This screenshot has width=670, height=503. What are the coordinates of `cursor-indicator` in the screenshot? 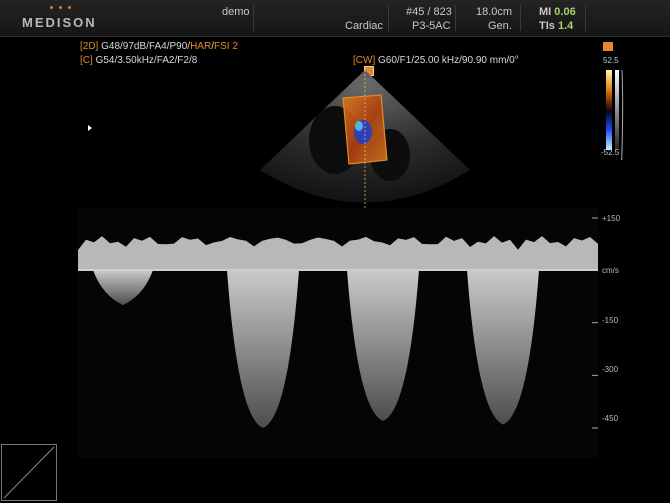 It's located at (90, 128).